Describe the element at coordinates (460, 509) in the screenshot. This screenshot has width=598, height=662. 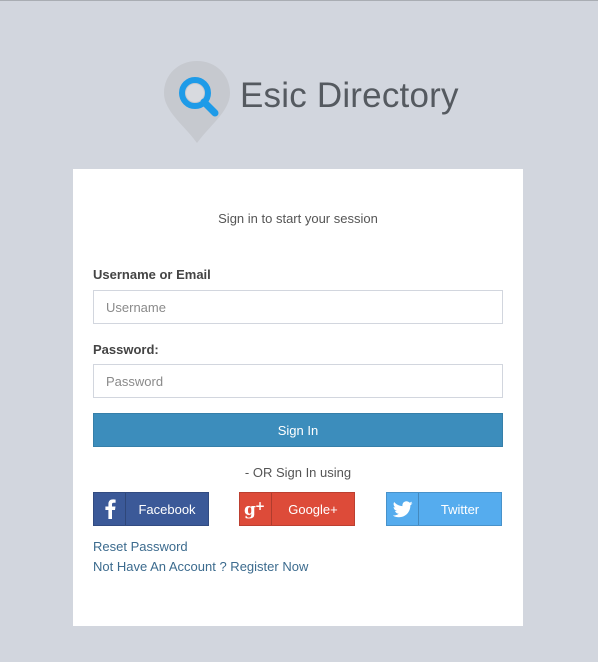
I see `twitter-label: Twitter` at that location.